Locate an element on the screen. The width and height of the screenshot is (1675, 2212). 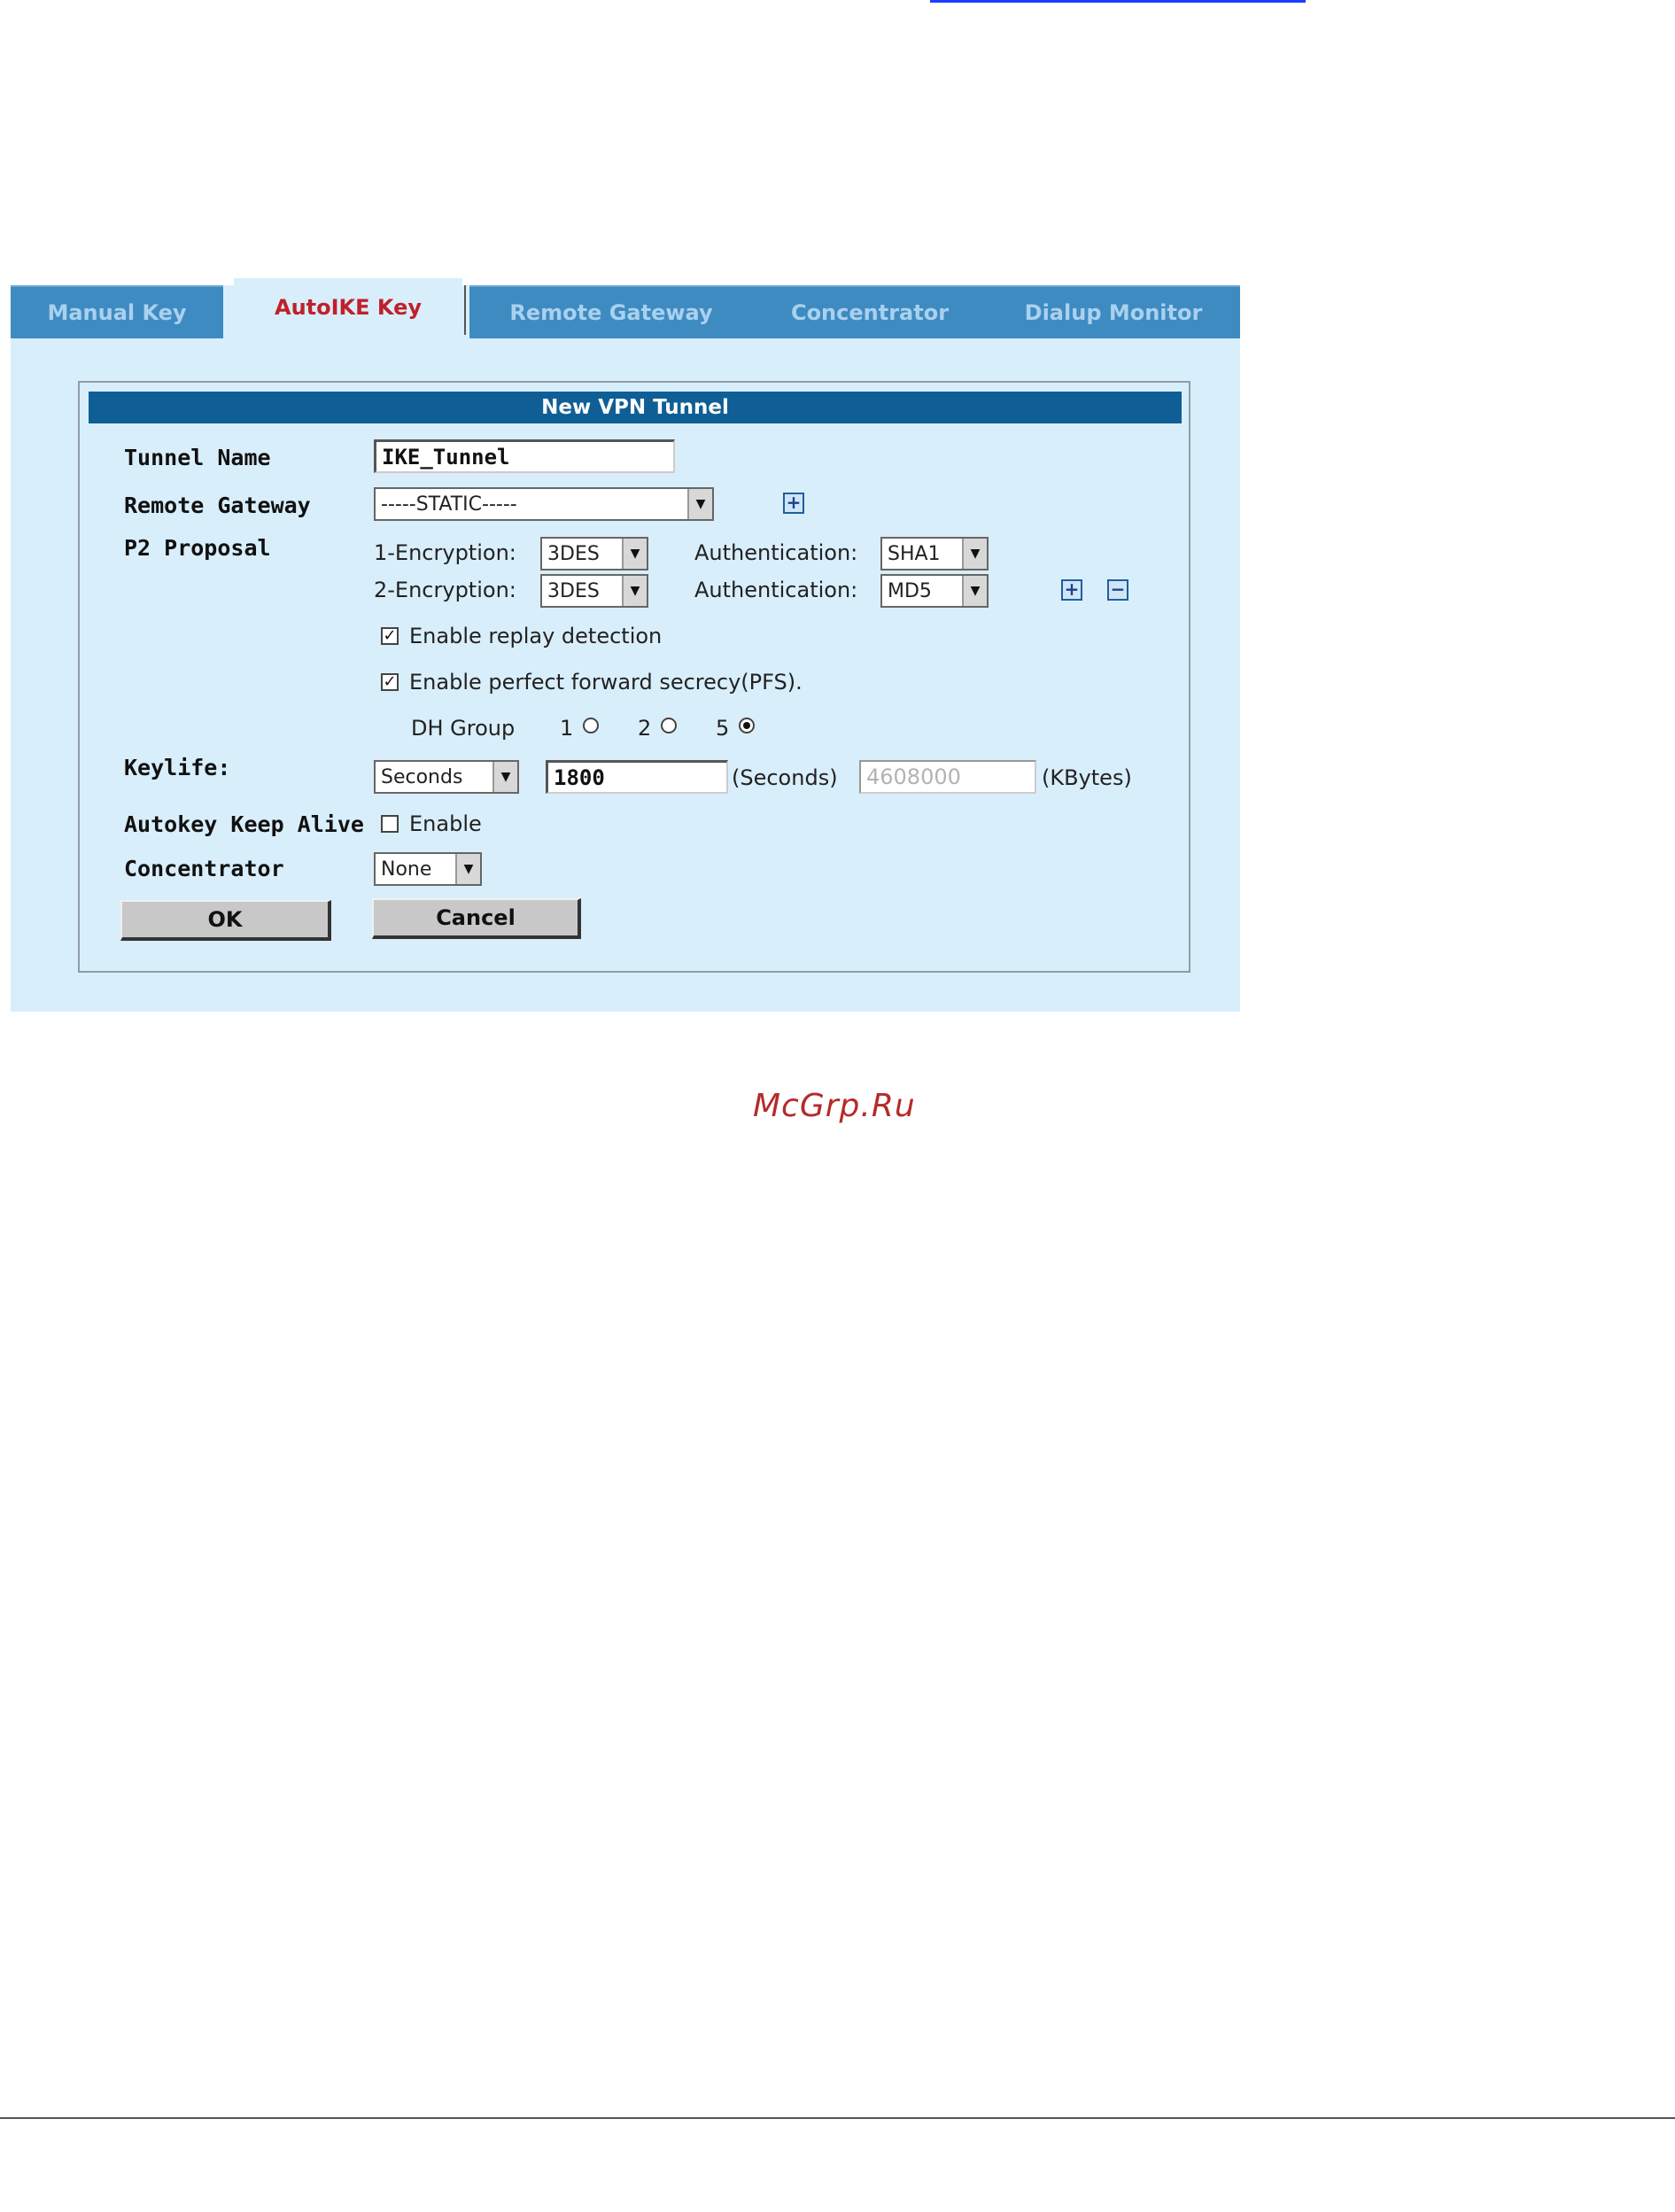
tab-manual-key: Manual Key is located at coordinates (117, 311).